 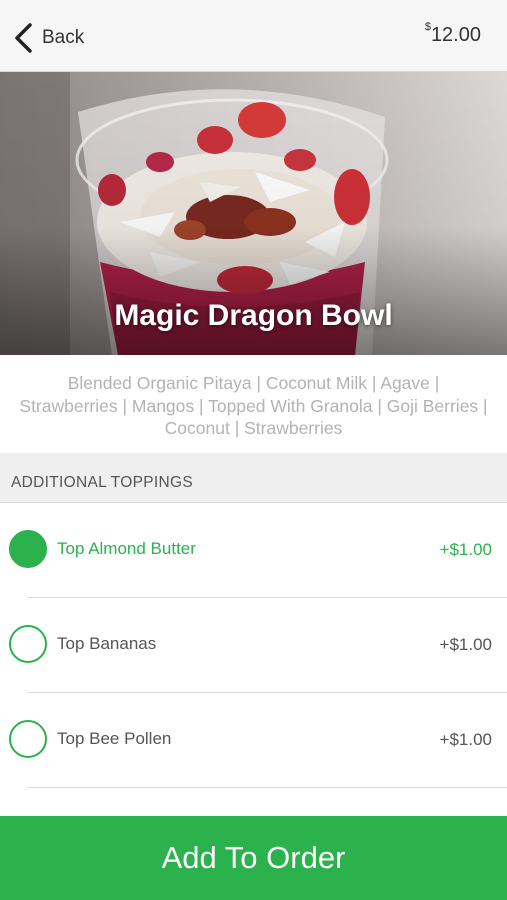 What do you see at coordinates (102, 482) in the screenshot?
I see `toppings-heading: ADDITIONAL TOPPINGS` at bounding box center [102, 482].